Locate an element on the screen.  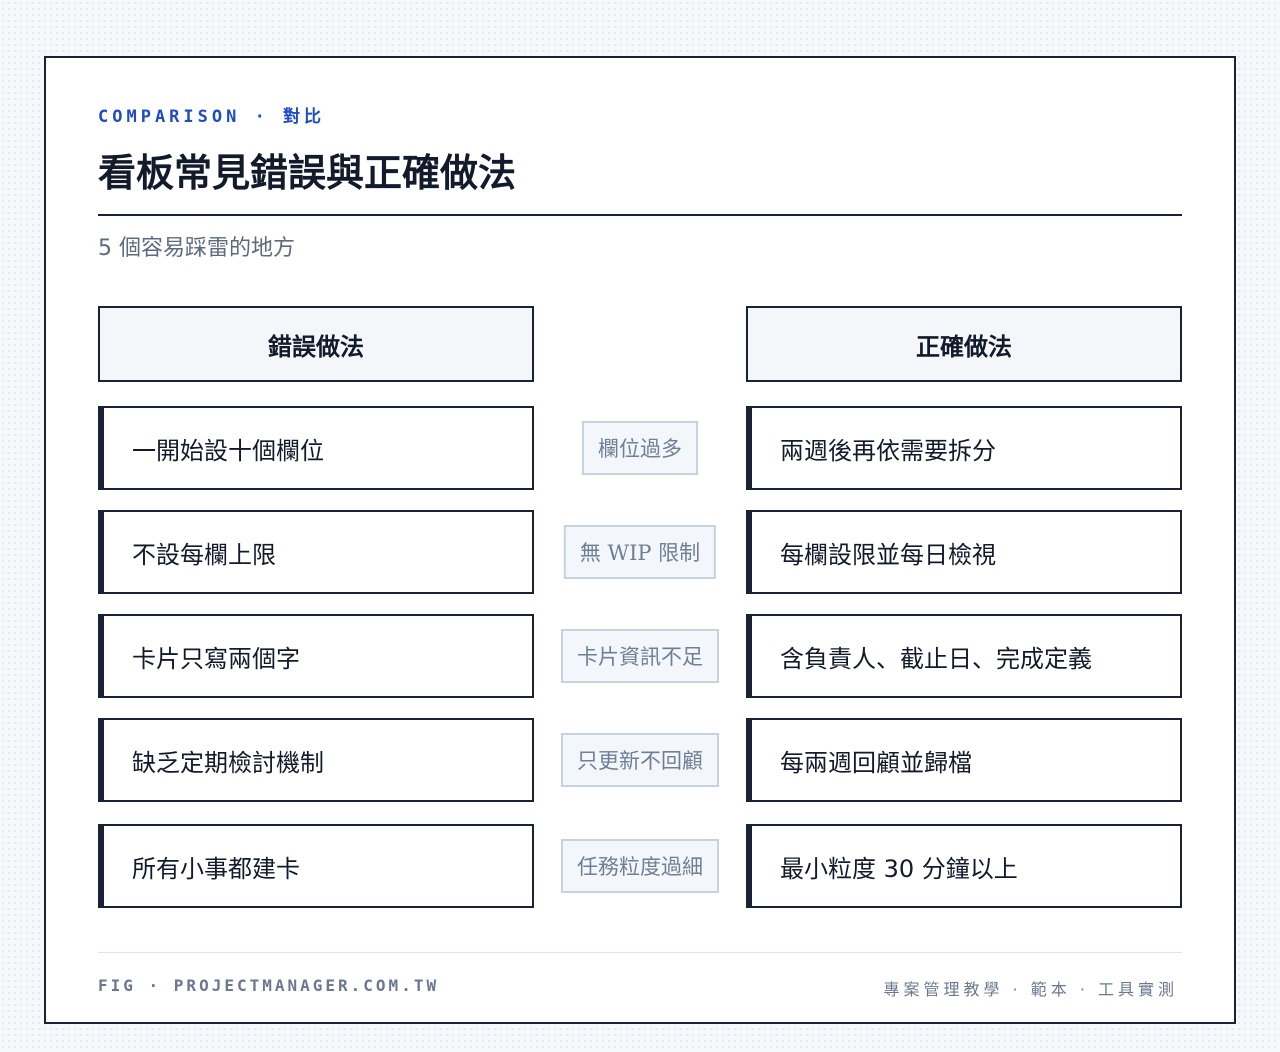
wrong-practice-card: 卡片只寫兩個字 is located at coordinates (316, 656).